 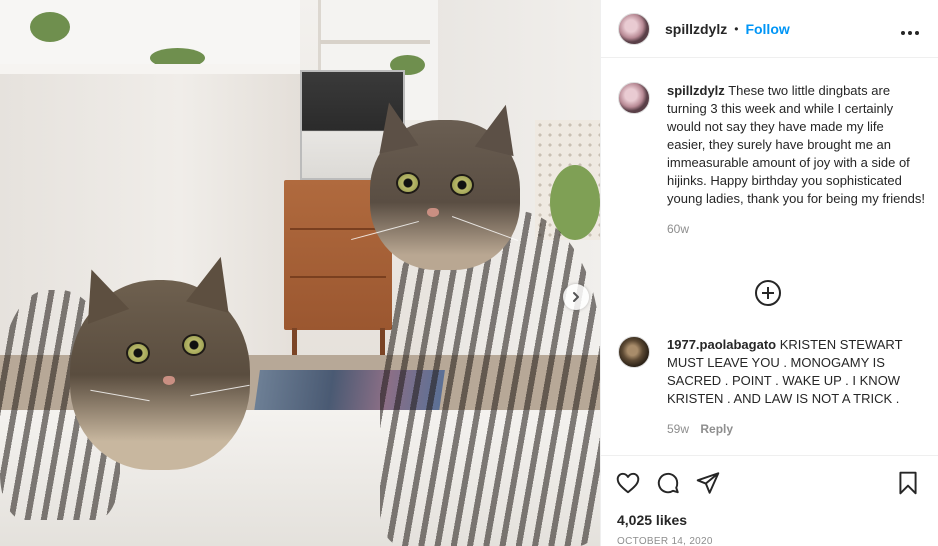 What do you see at coordinates (50, 27) in the screenshot?
I see `photo-plant` at bounding box center [50, 27].